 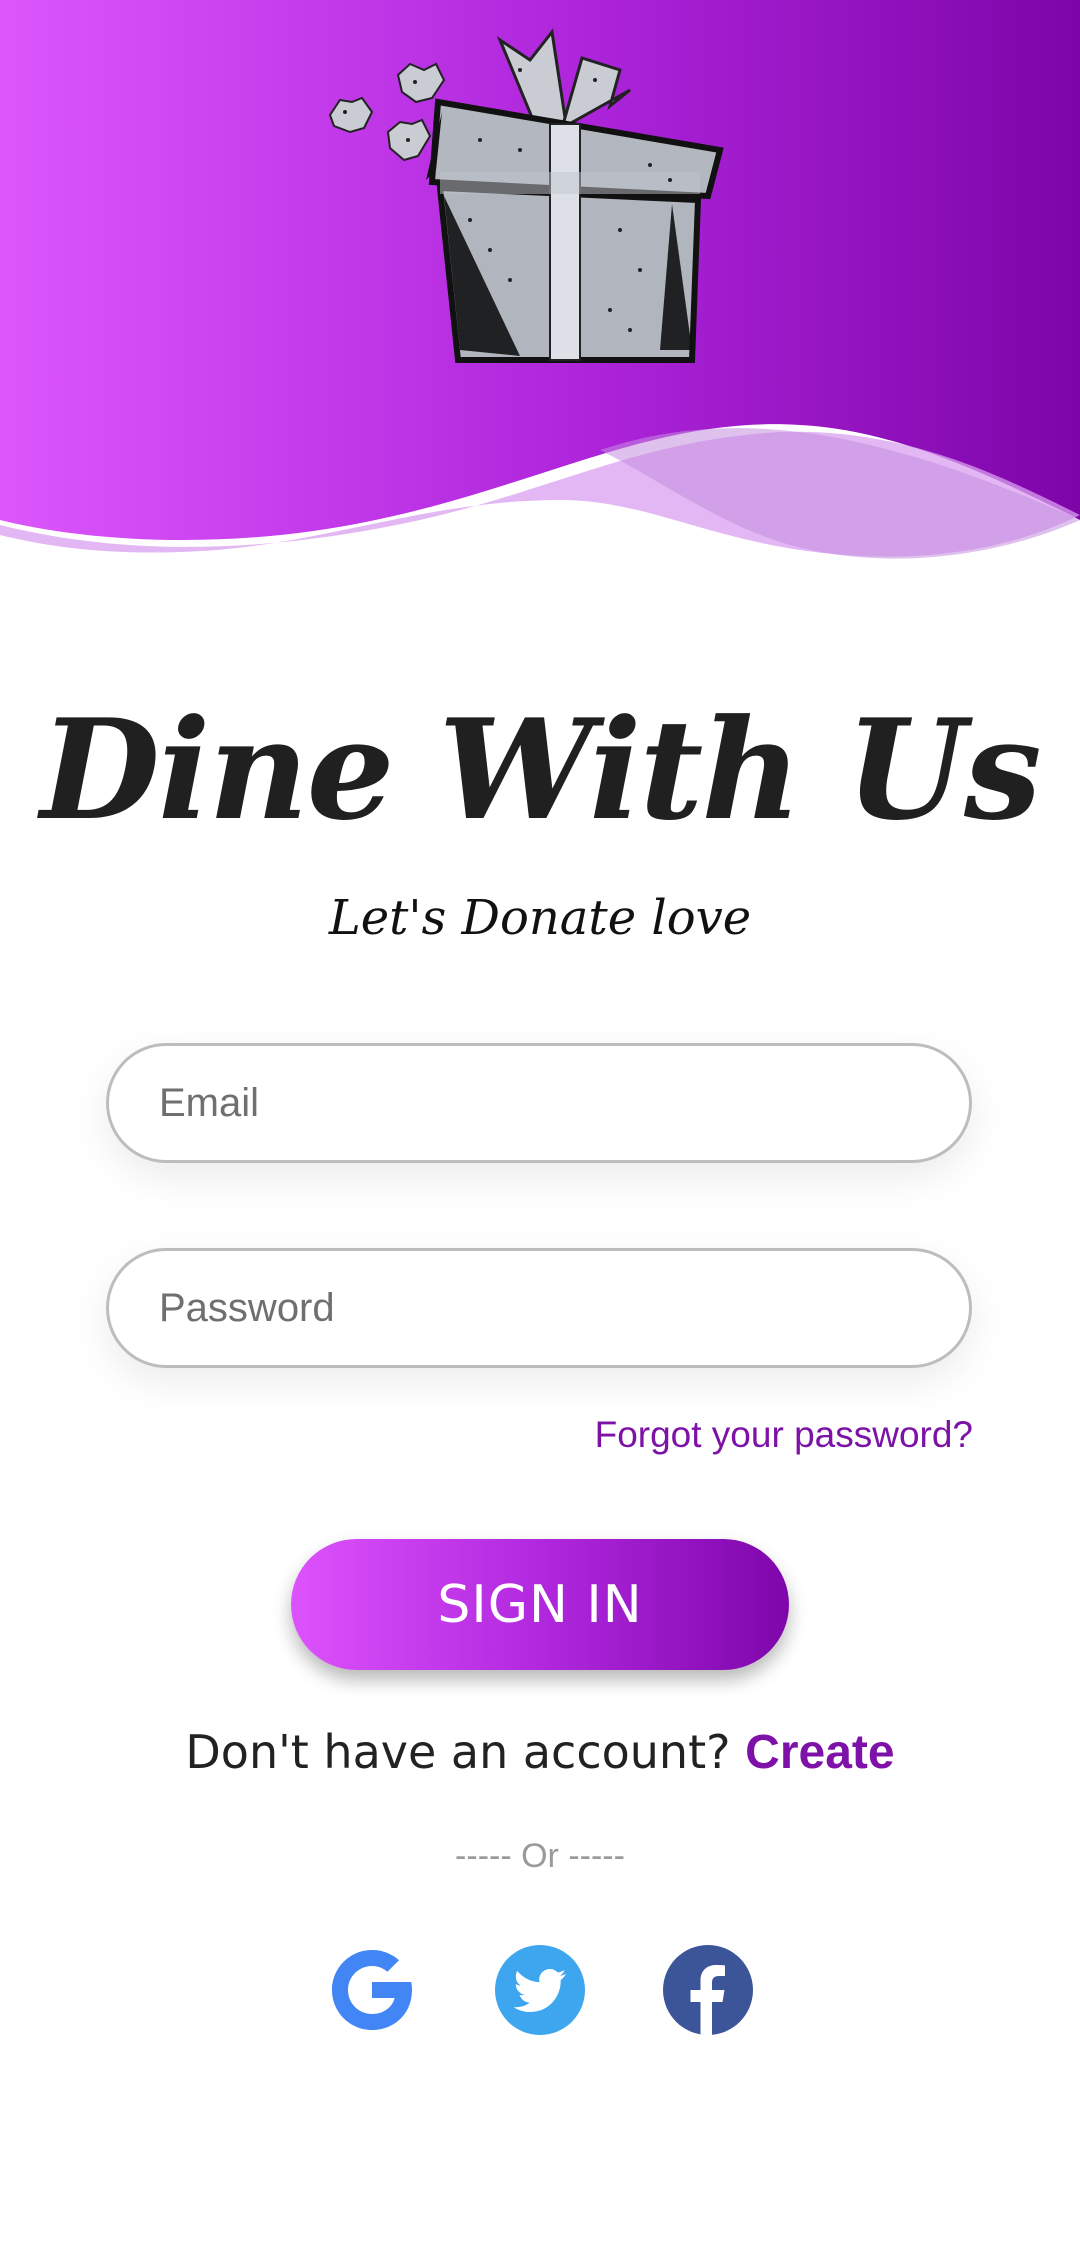 I want to click on signup-prompt-row: Don't have an account? Create, so click(x=540, y=1752).